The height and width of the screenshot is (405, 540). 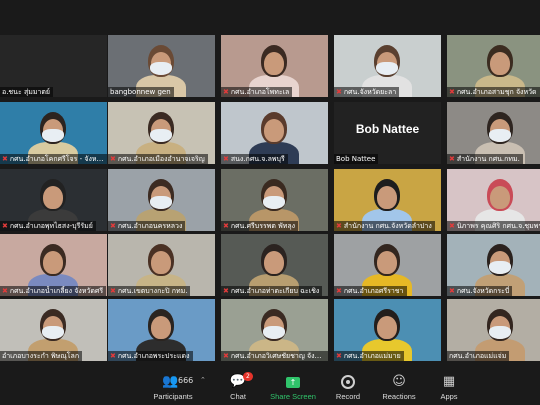 I want to click on apps-icon: ▦, so click(x=449, y=381).